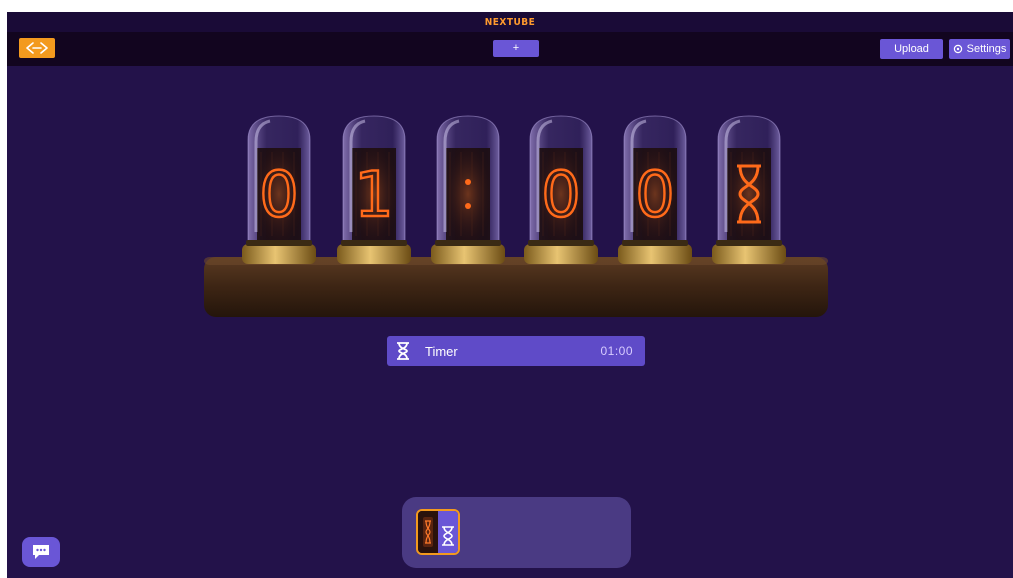 The width and height of the screenshot is (1013, 578). What do you see at coordinates (957, 49) in the screenshot?
I see `gear-icon` at bounding box center [957, 49].